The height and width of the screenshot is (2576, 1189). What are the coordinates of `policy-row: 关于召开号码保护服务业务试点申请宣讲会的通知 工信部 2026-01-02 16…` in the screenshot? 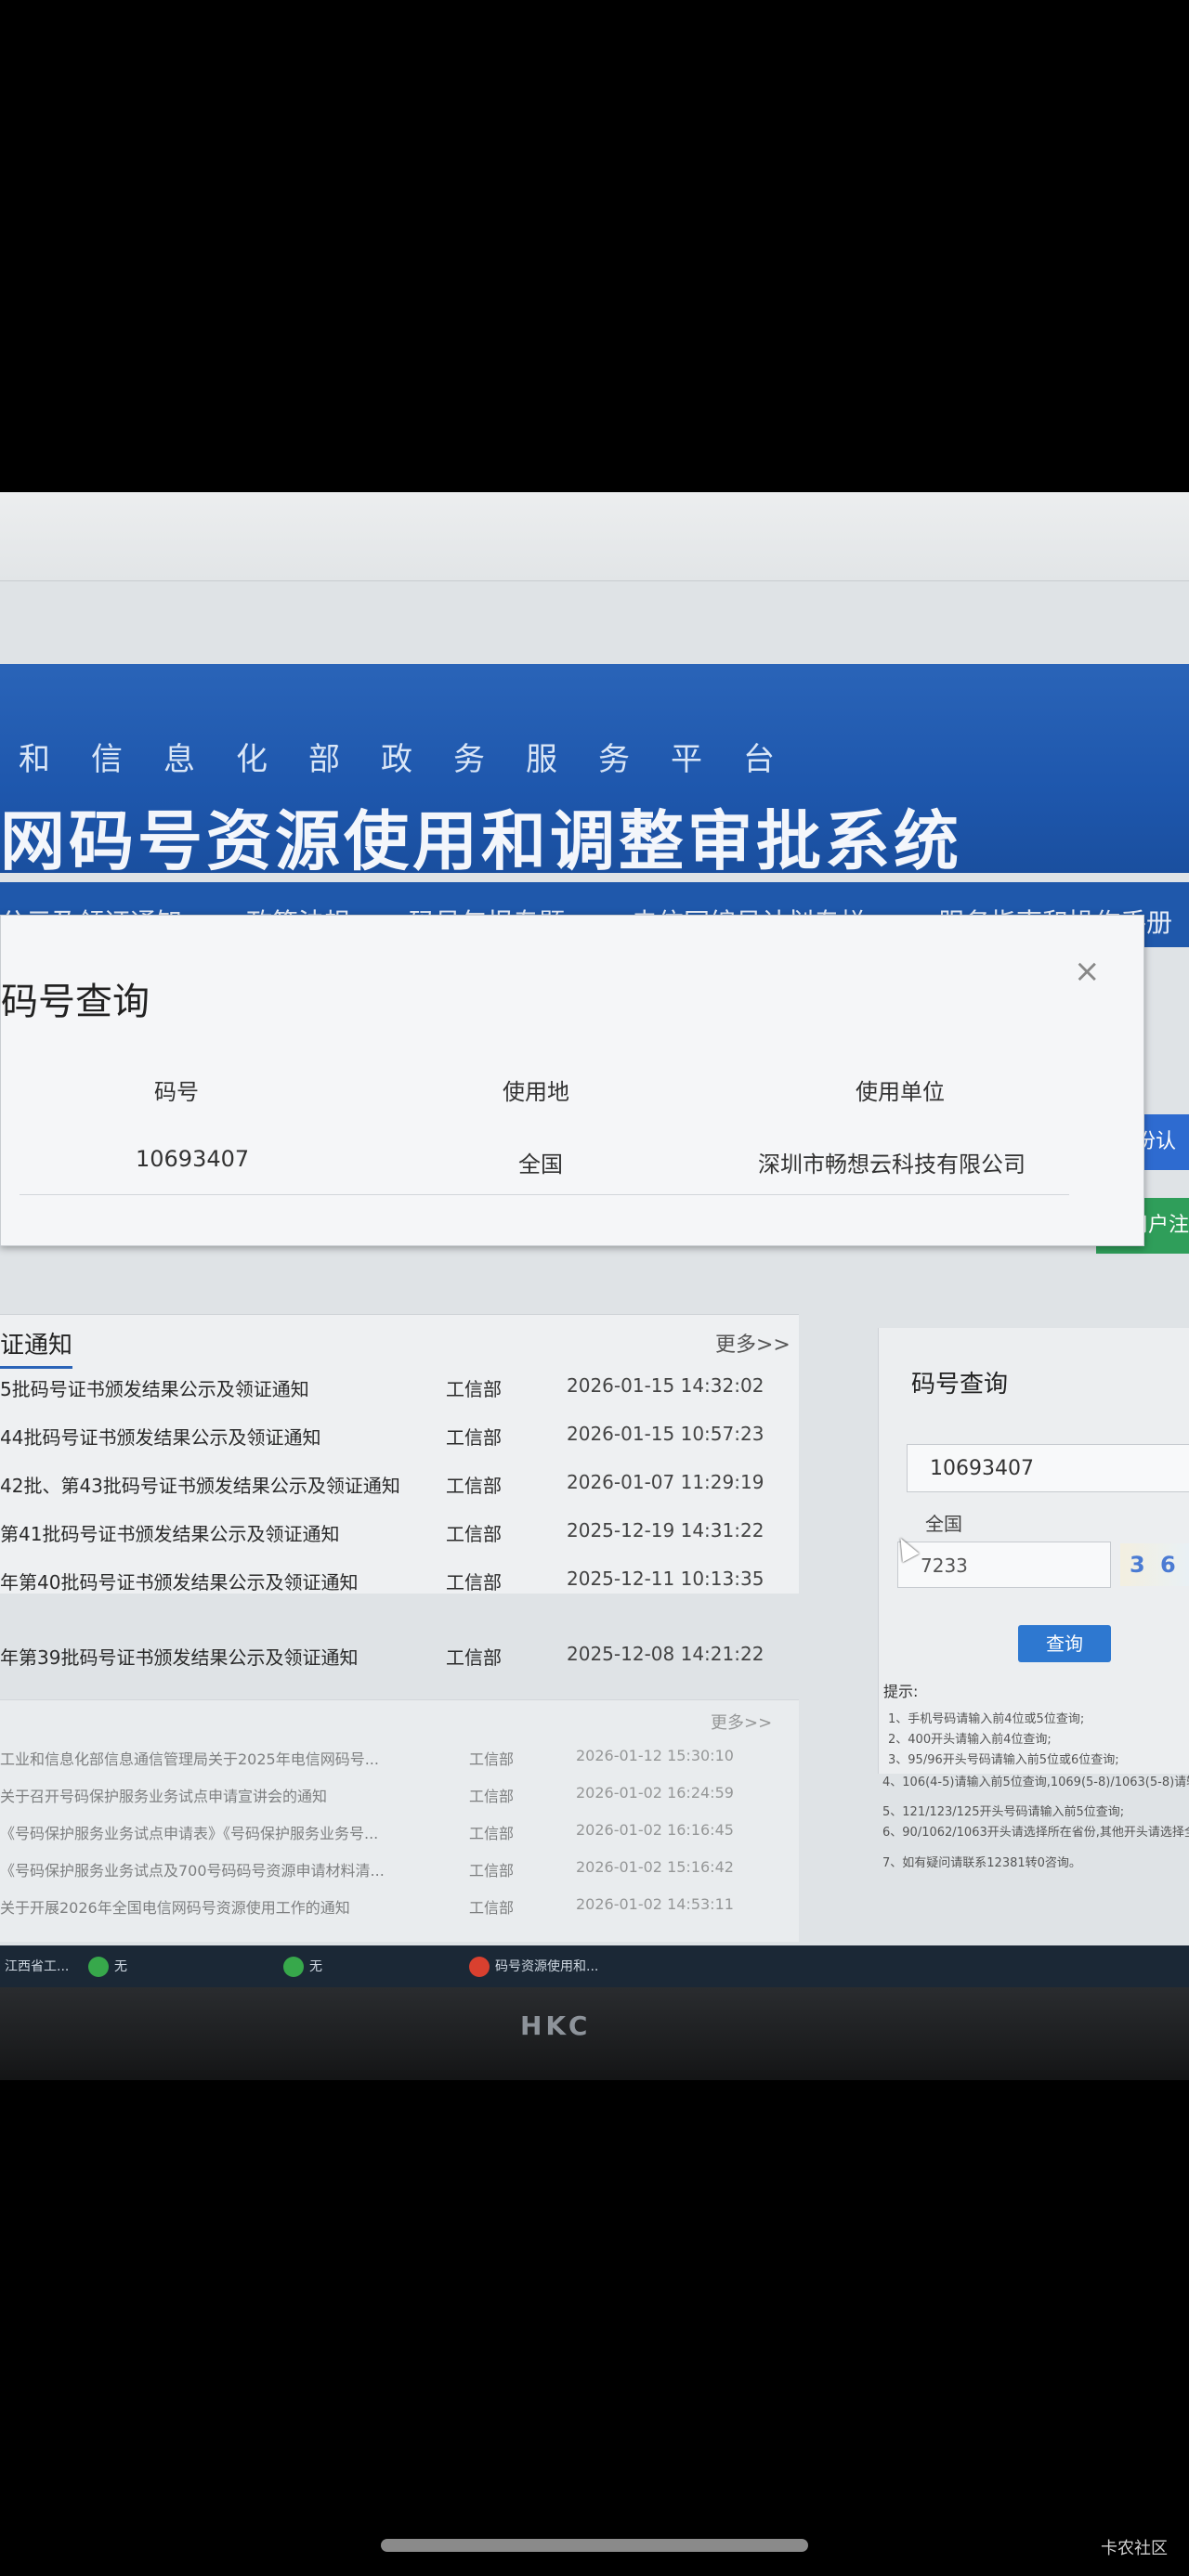 It's located at (399, 1793).